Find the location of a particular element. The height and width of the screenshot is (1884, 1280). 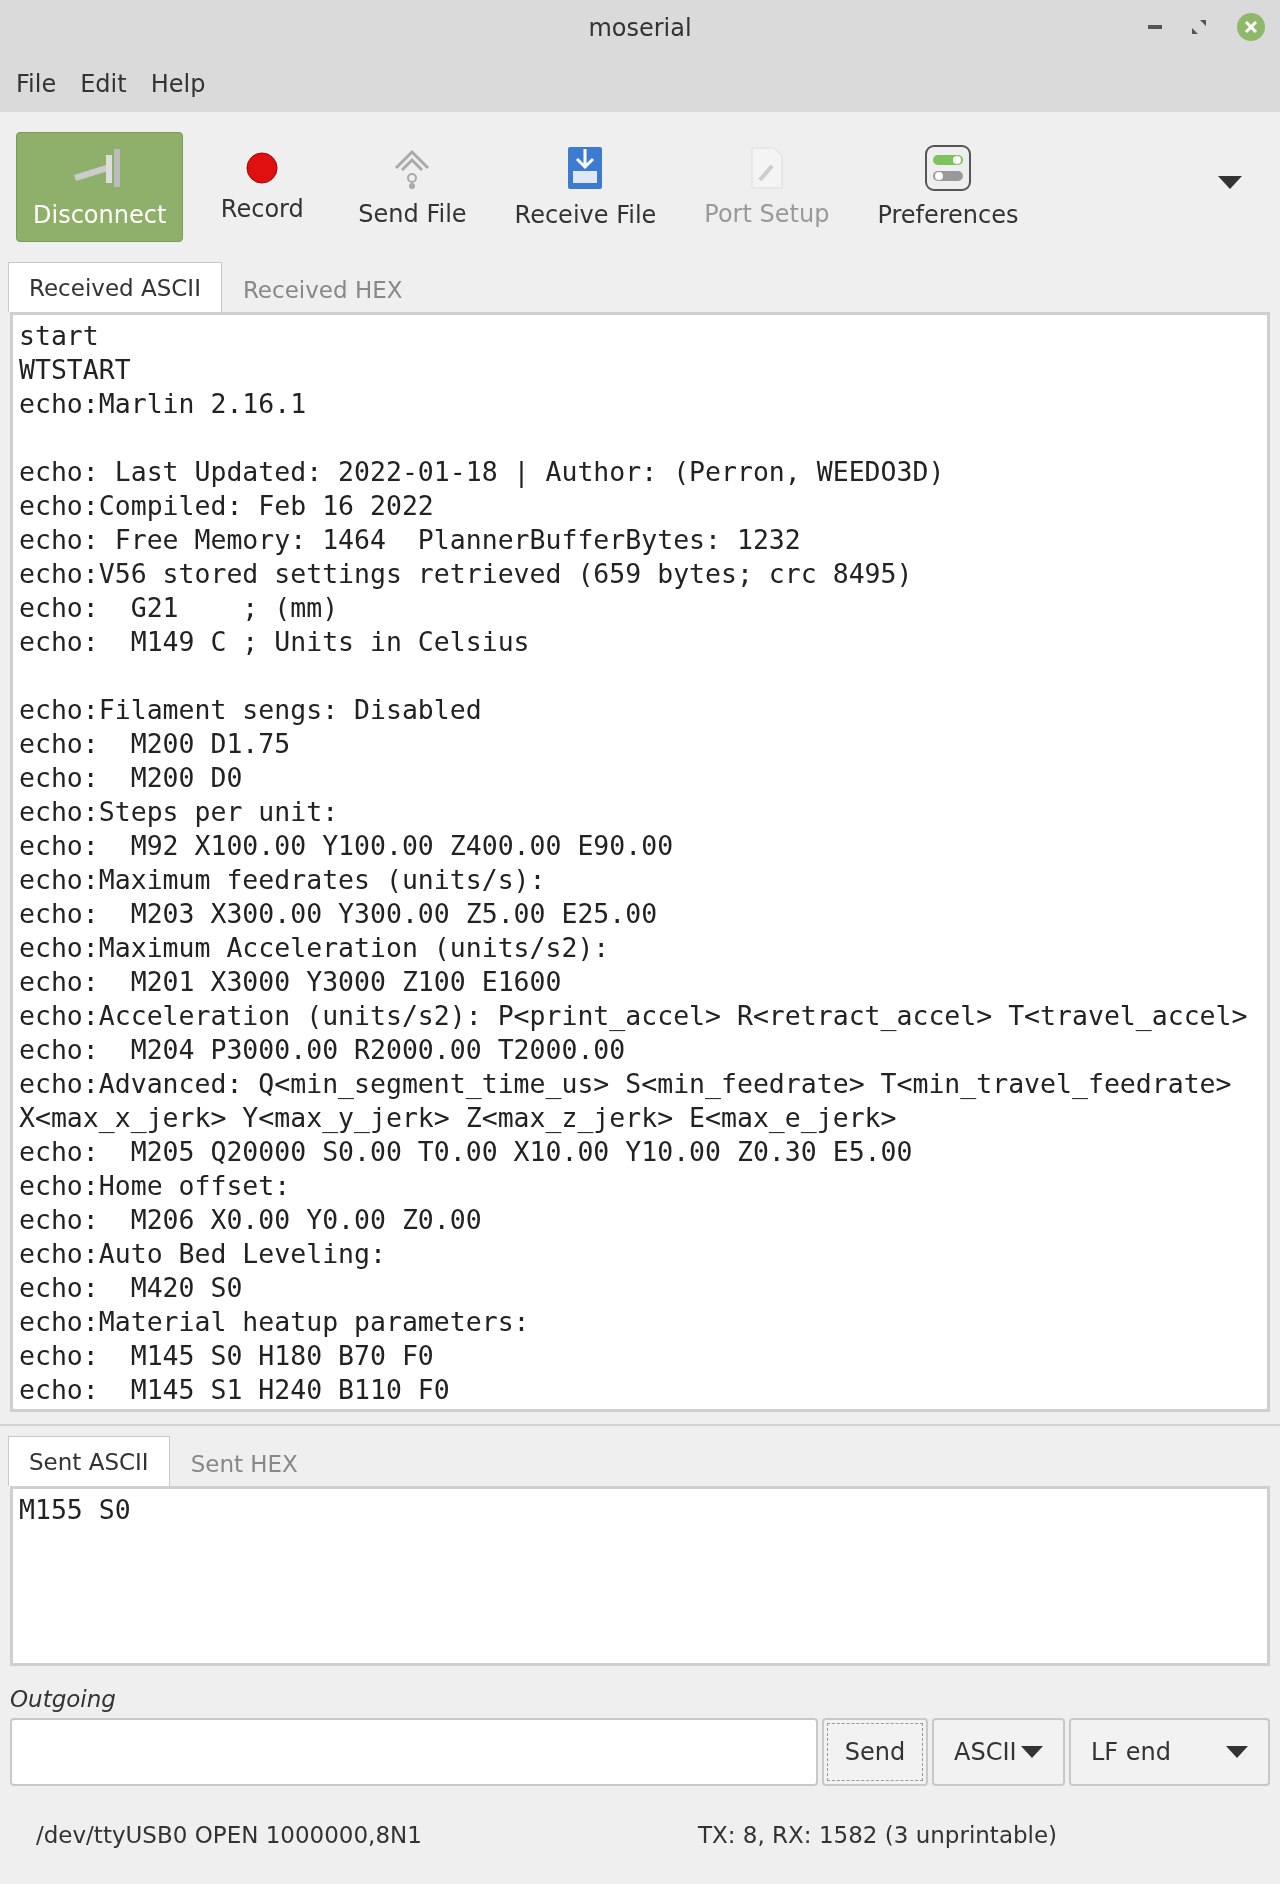

log-line: echo: M200 D1.75 is located at coordinates (155, 744).